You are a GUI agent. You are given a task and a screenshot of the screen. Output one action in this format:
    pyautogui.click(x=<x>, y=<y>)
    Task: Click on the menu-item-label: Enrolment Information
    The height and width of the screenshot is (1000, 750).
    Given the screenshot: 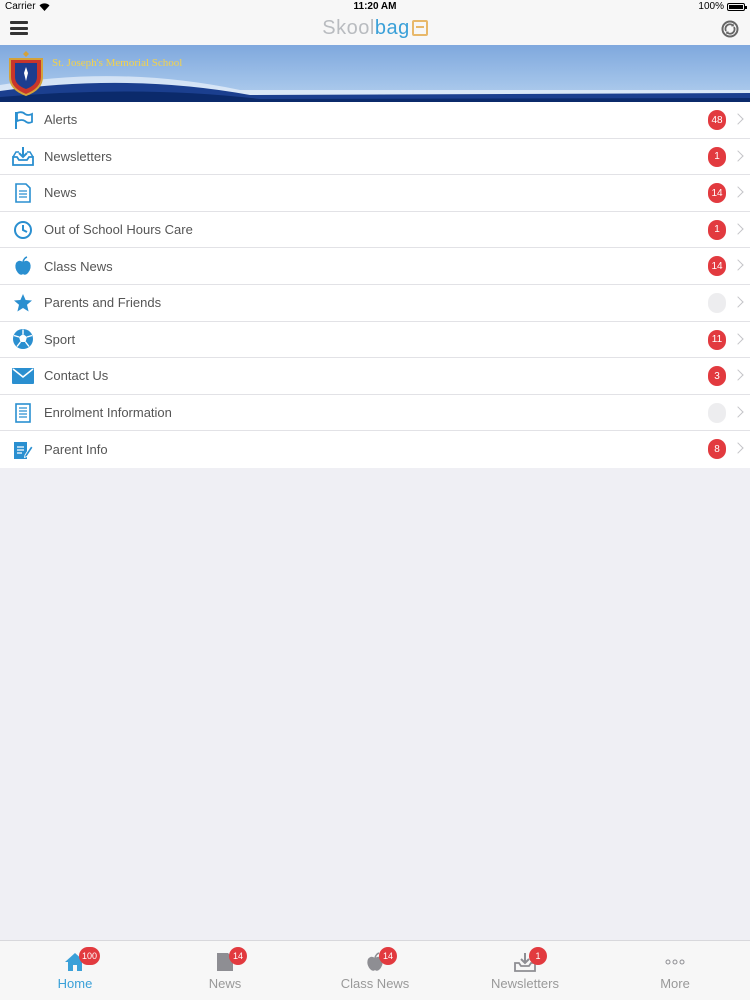 What is the action you would take?
    pyautogui.click(x=108, y=413)
    